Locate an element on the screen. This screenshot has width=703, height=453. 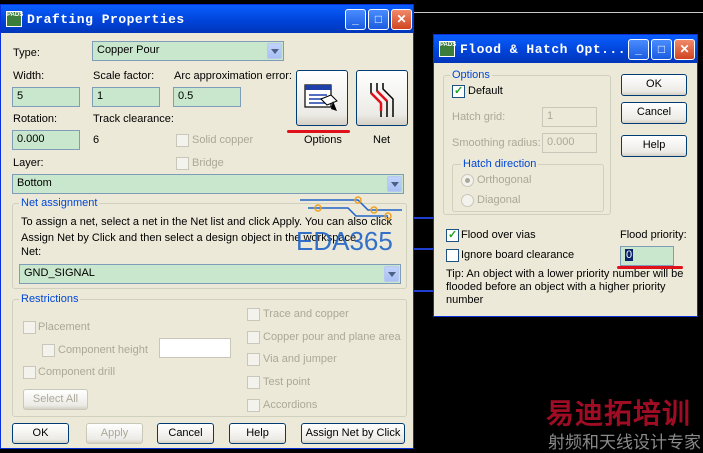
accordions-label: Accordions is located at coordinates (290, 405).